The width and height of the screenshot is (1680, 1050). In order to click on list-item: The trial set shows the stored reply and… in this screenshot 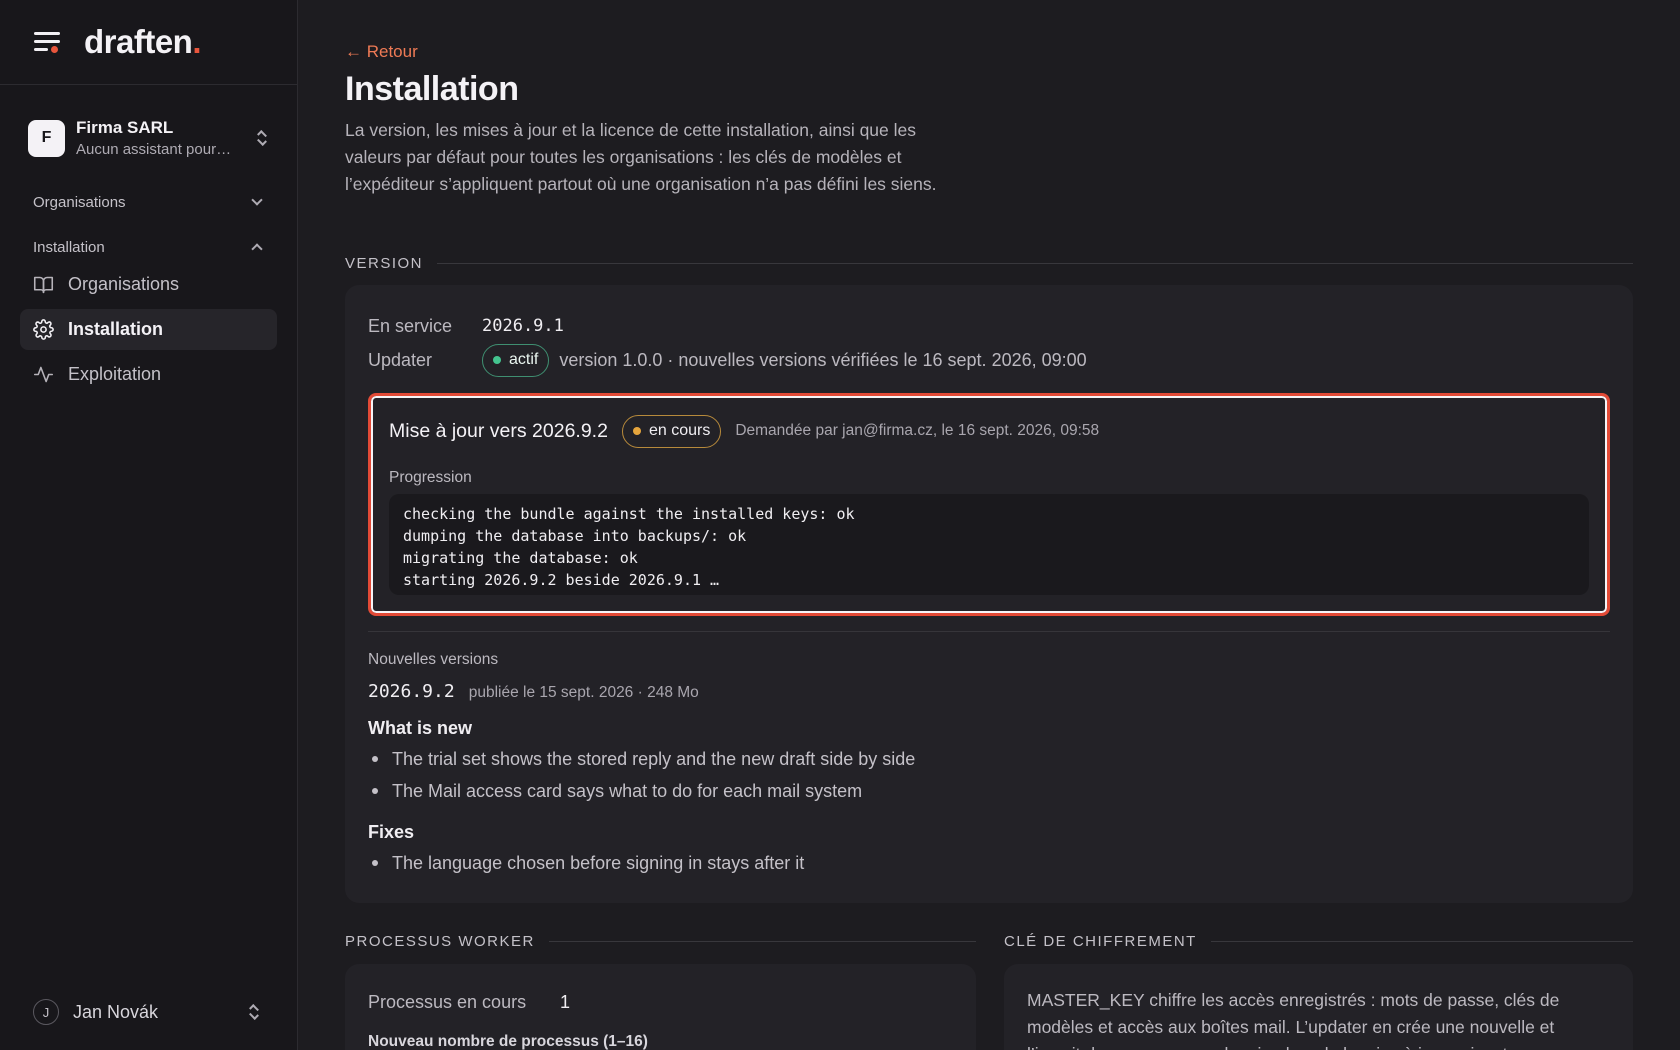, I will do `click(641, 759)`.